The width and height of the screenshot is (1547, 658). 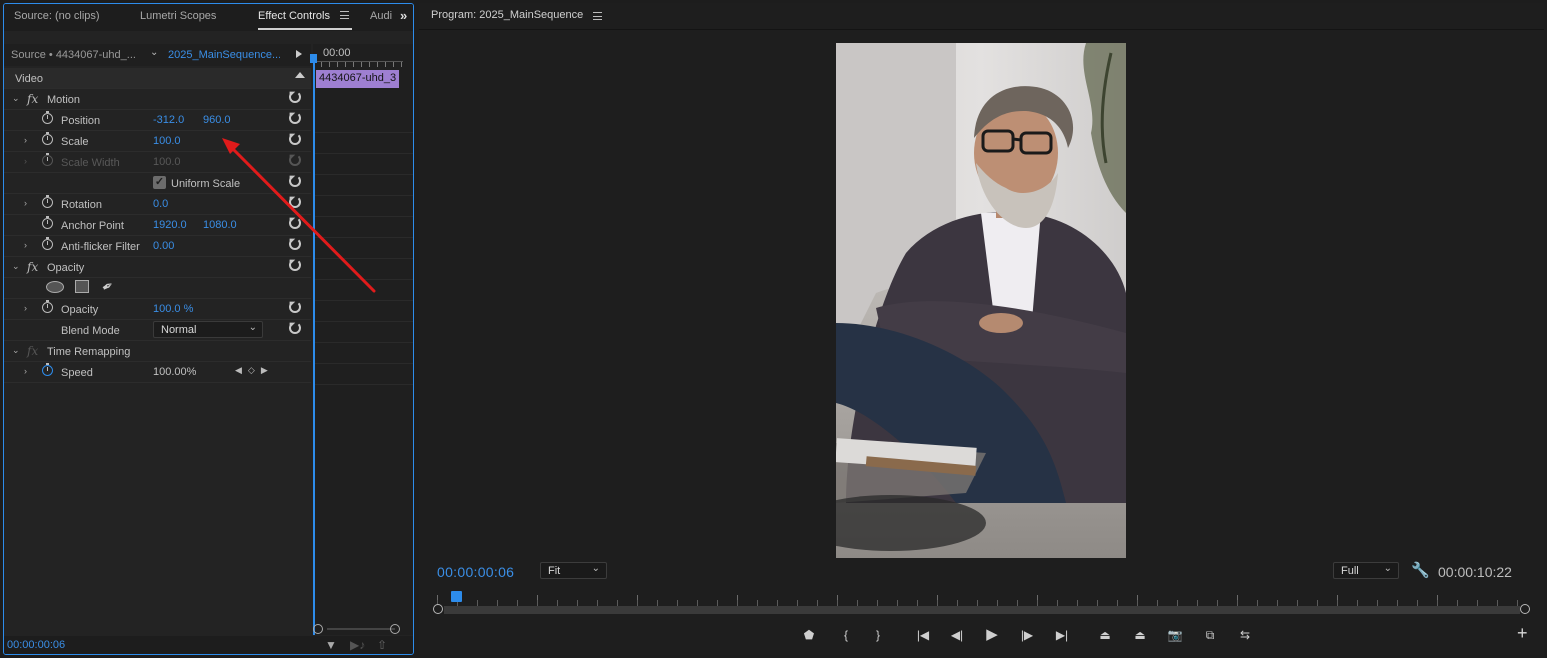 What do you see at coordinates (1140, 635) in the screenshot?
I see `extract-icon: ⏏` at bounding box center [1140, 635].